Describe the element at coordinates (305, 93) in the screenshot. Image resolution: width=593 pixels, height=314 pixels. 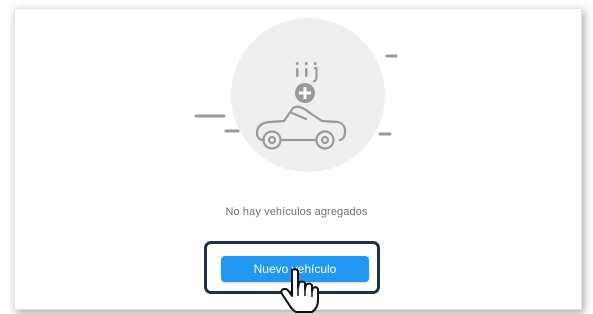
I see `add-icon` at that location.